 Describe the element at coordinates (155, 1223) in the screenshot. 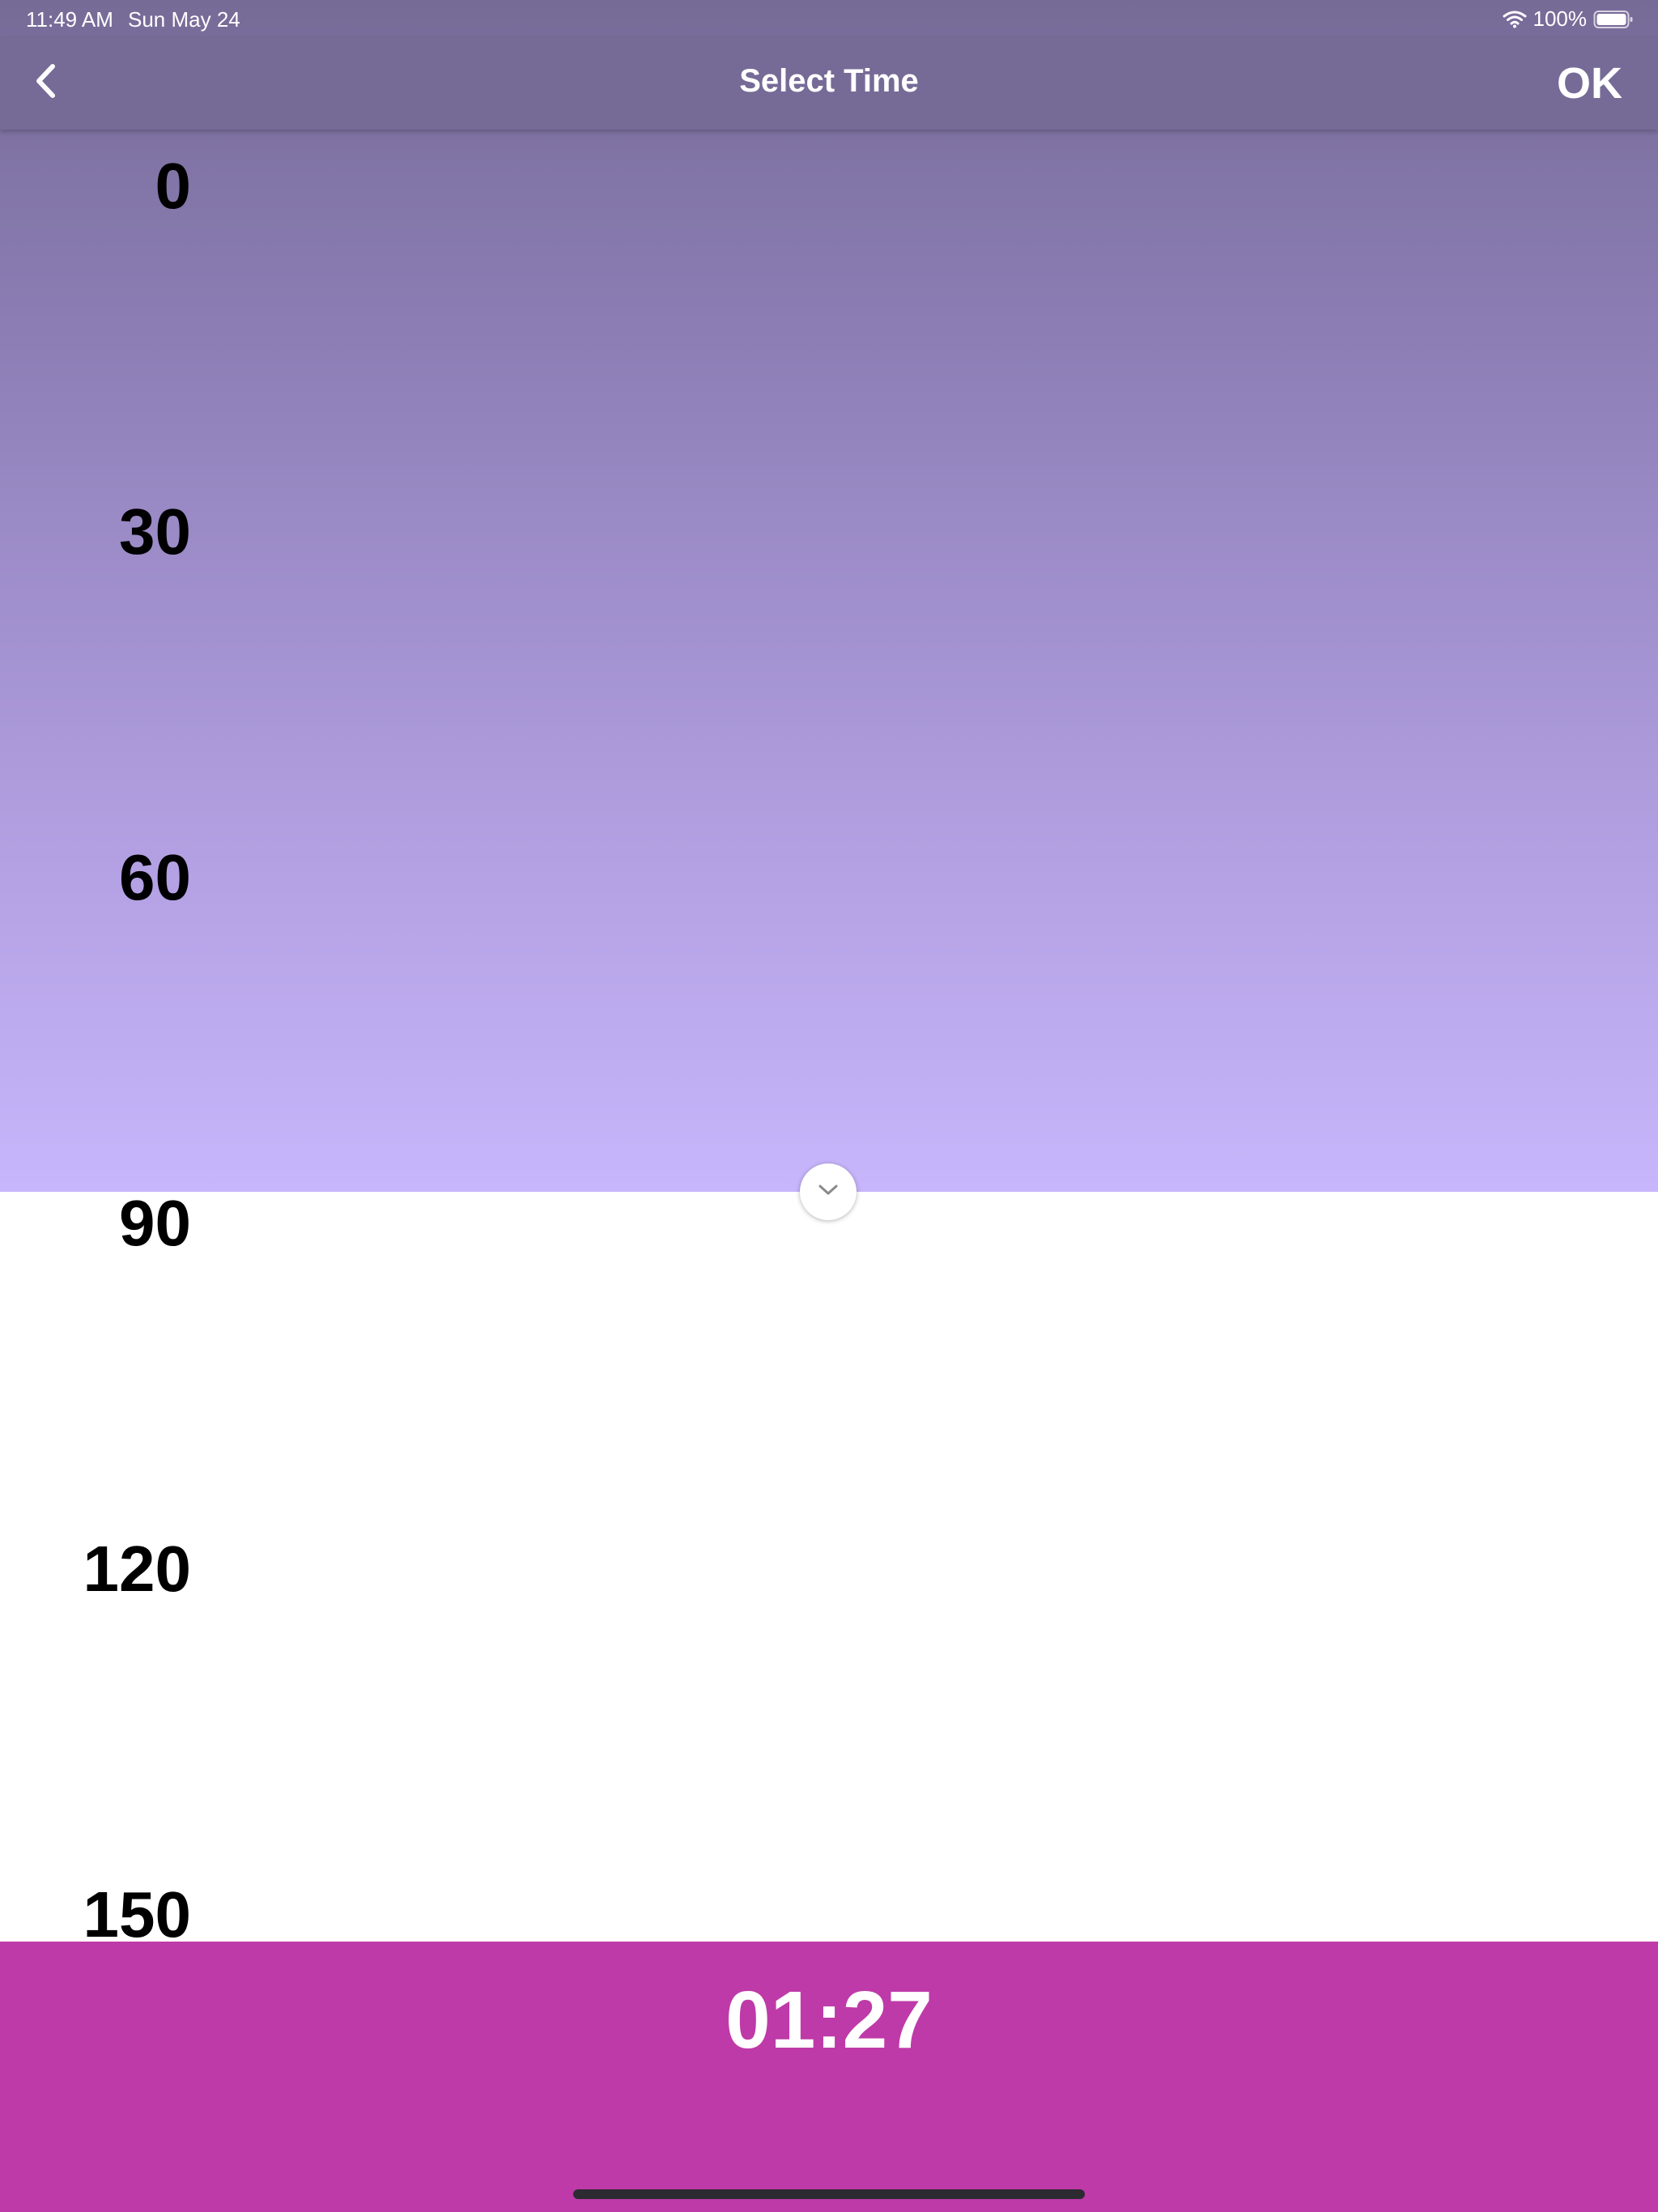

I see `tick-label-90: 90` at that location.